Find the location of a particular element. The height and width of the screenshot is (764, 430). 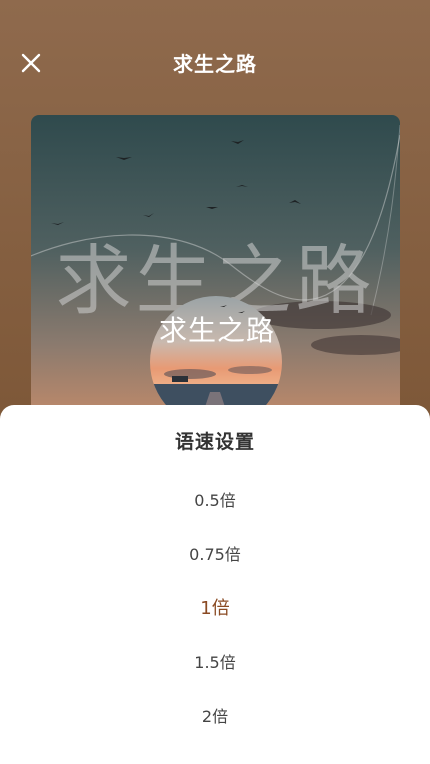

page-title: 求生之路 is located at coordinates (215, 64).